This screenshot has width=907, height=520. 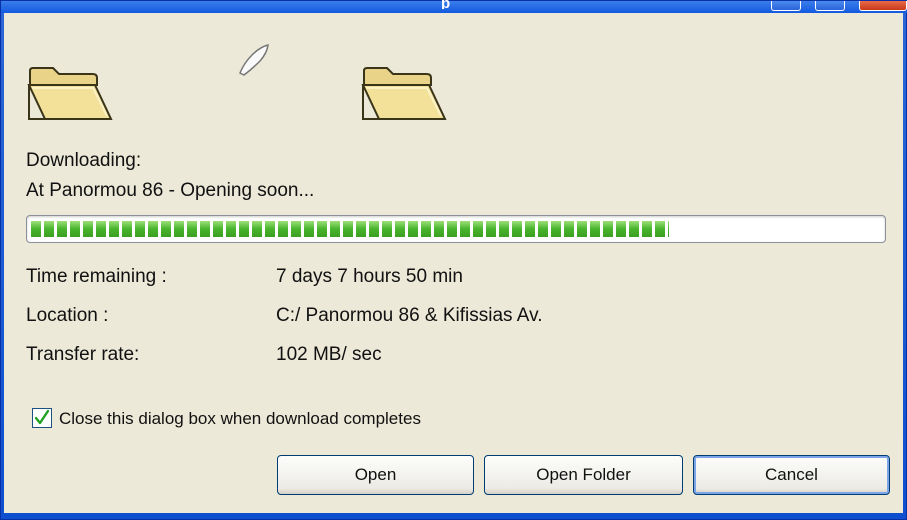 I want to click on time-remaining-value: 7 days 7 hours 50 min, so click(x=369, y=276).